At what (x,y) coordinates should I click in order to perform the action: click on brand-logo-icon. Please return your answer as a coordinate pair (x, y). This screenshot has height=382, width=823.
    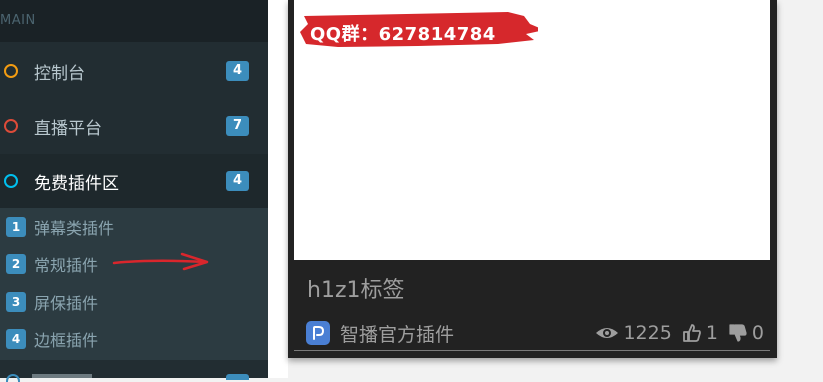
    Looking at the image, I should click on (318, 333).